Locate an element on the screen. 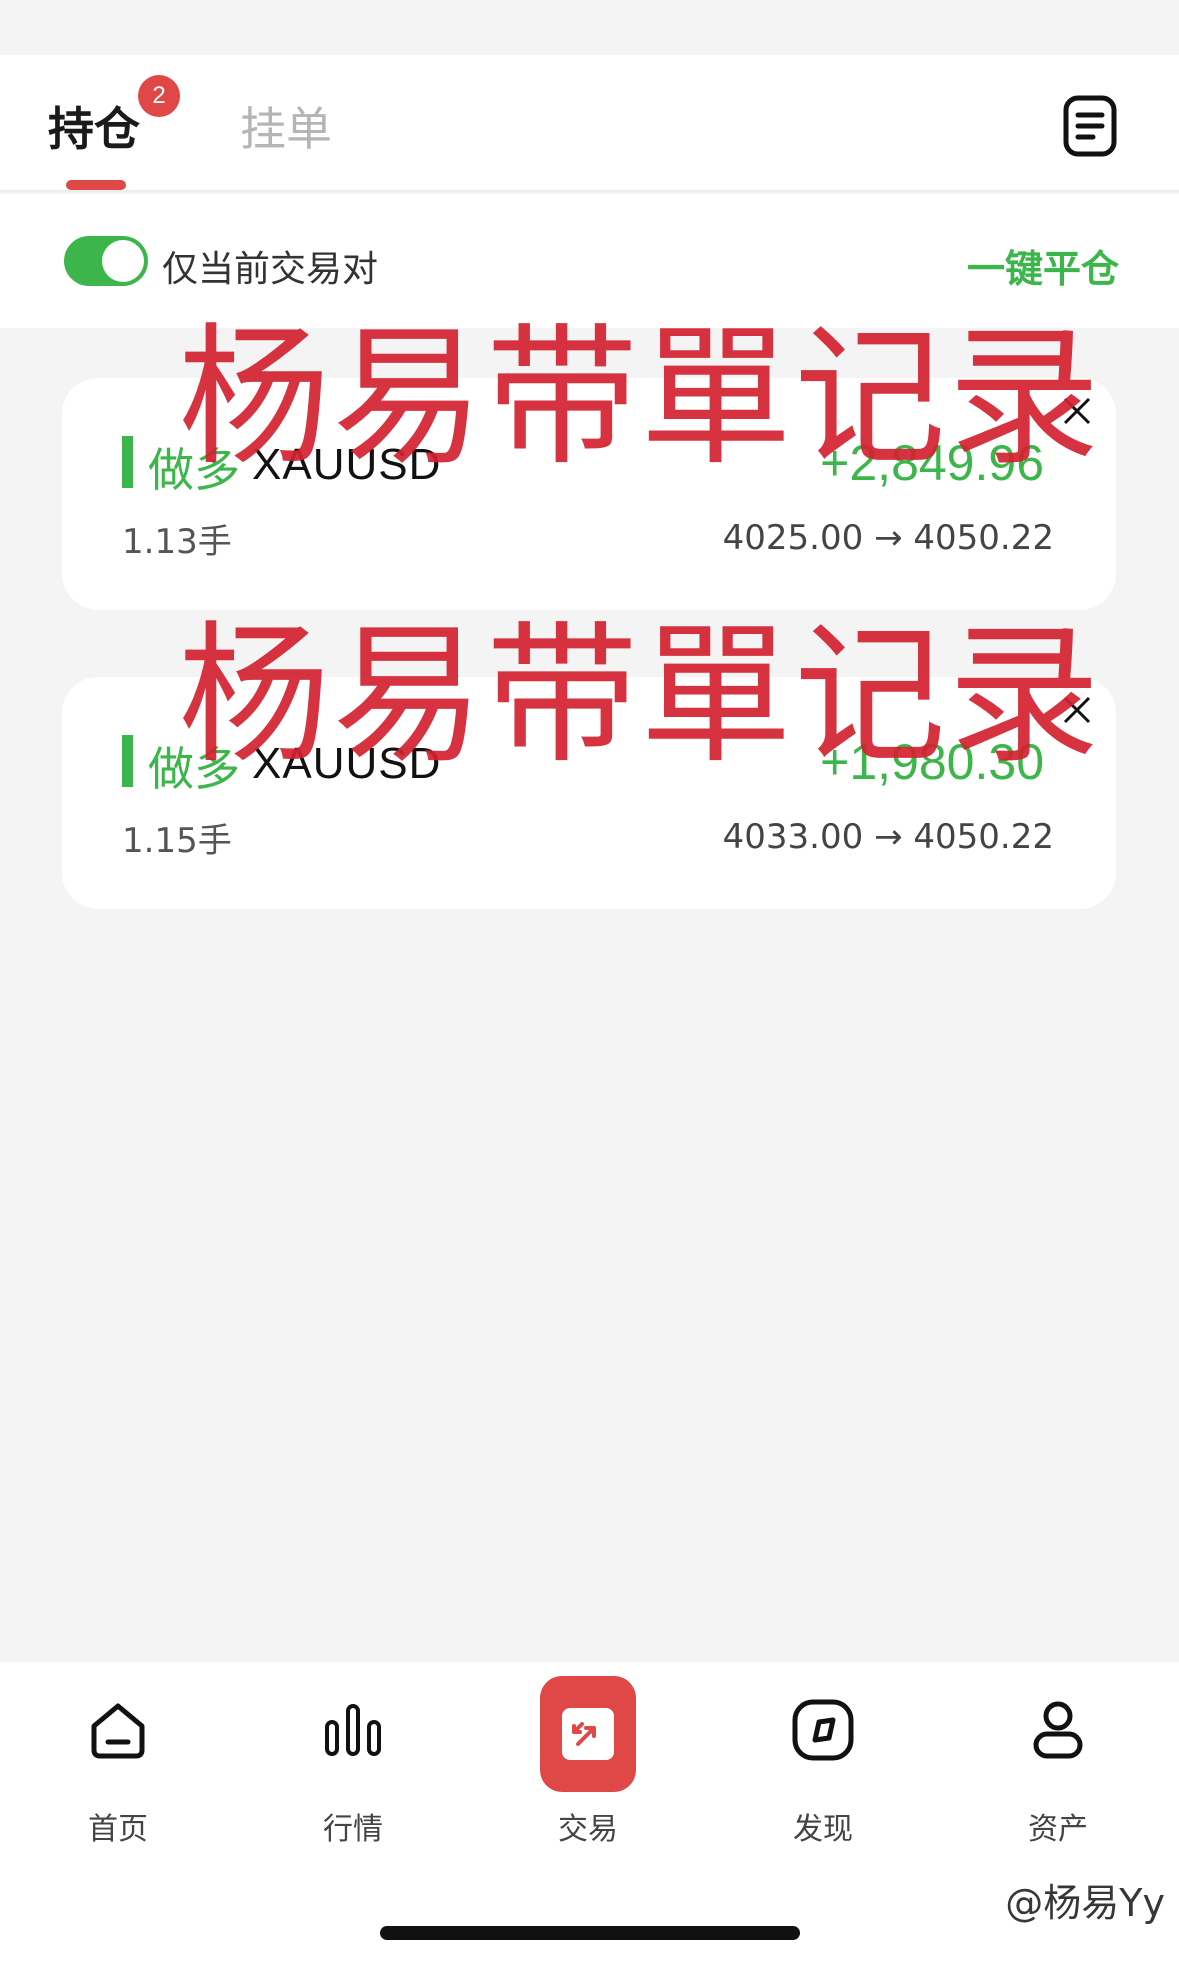 The width and height of the screenshot is (1179, 1967). nav-discover: 发现 is located at coordinates (823, 1762).